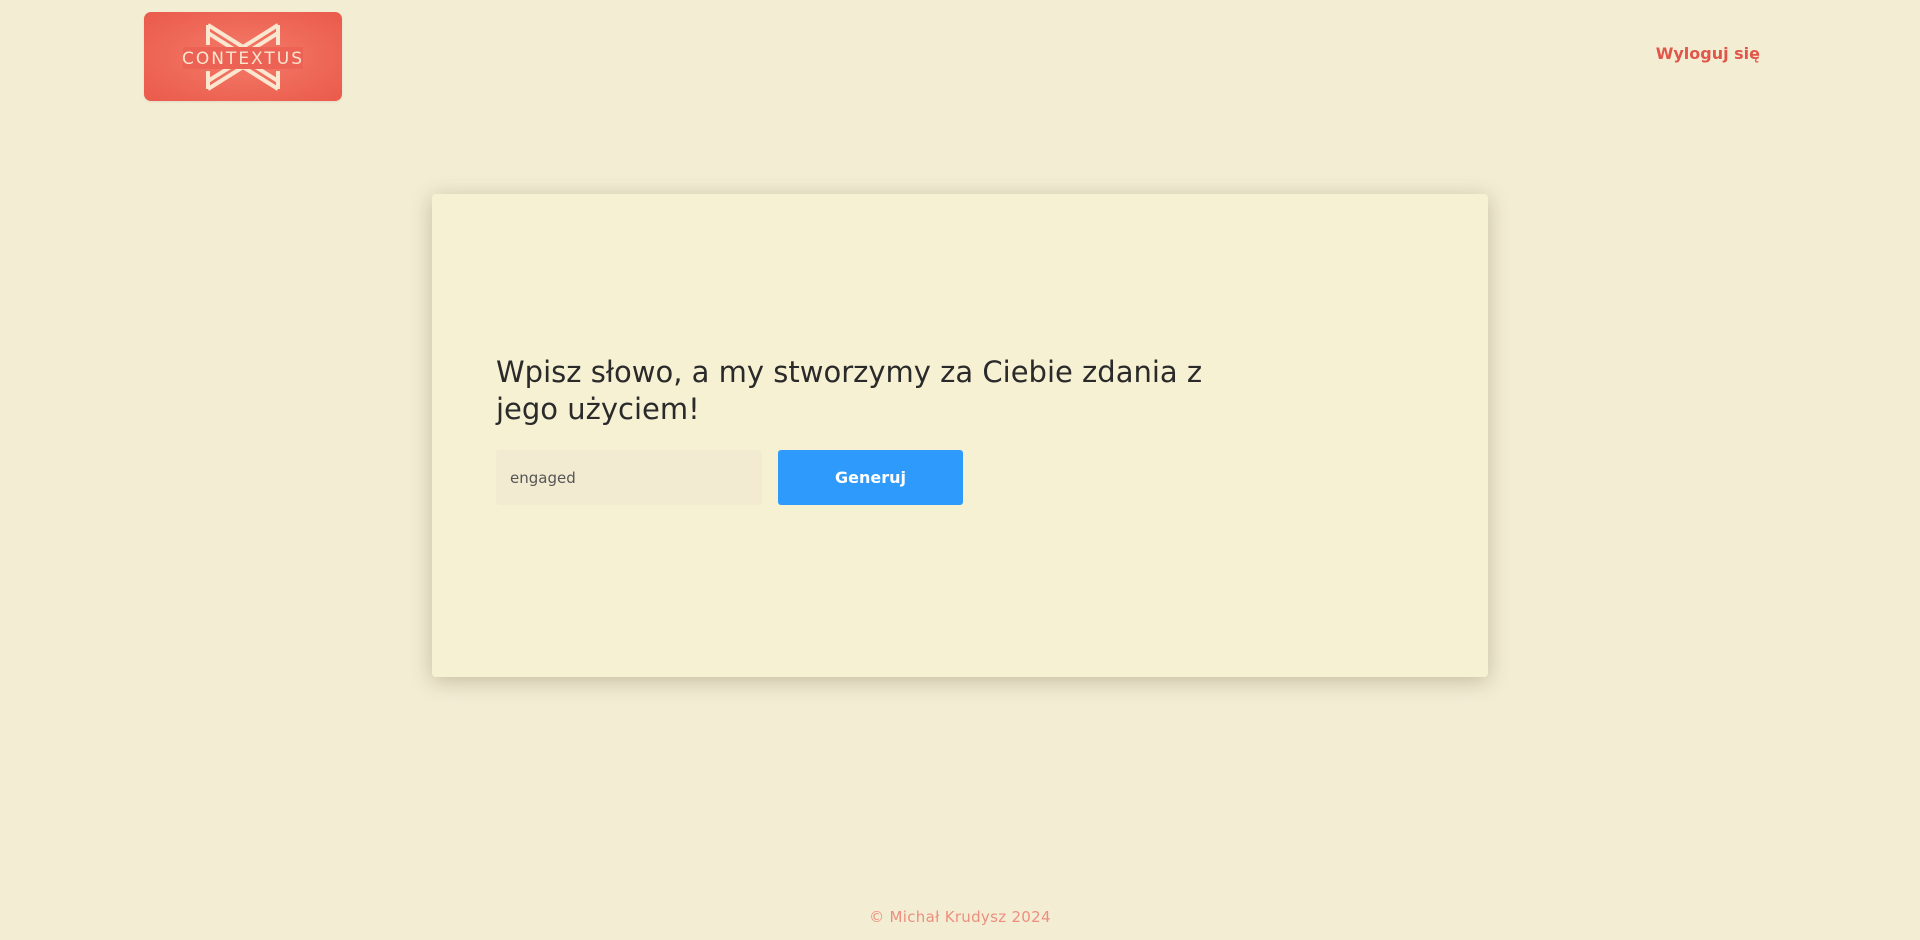 This screenshot has width=1920, height=940. I want to click on contextus-logo-icon: CONTEXTUS, so click(243, 56).